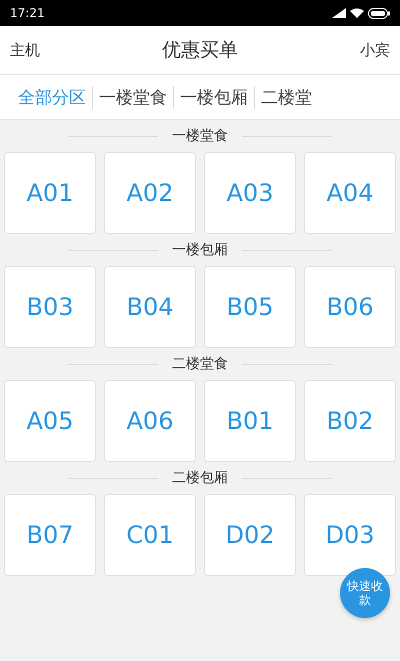 This screenshot has width=400, height=661. What do you see at coordinates (50, 421) in the screenshot?
I see `table-tile: A05` at bounding box center [50, 421].